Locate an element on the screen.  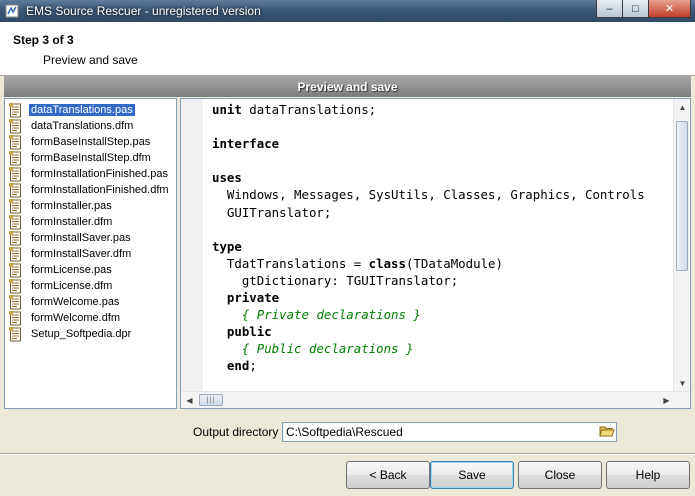
folder-open-icon is located at coordinates (606, 432).